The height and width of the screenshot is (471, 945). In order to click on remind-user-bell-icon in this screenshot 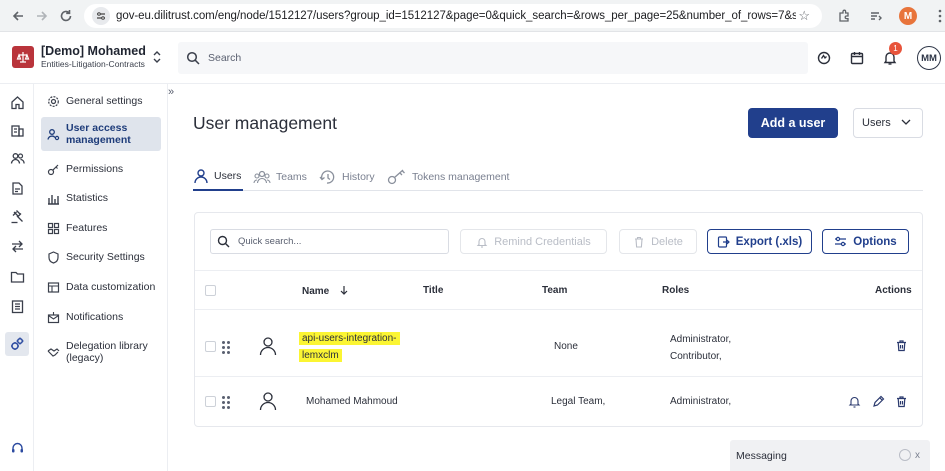, I will do `click(854, 403)`.